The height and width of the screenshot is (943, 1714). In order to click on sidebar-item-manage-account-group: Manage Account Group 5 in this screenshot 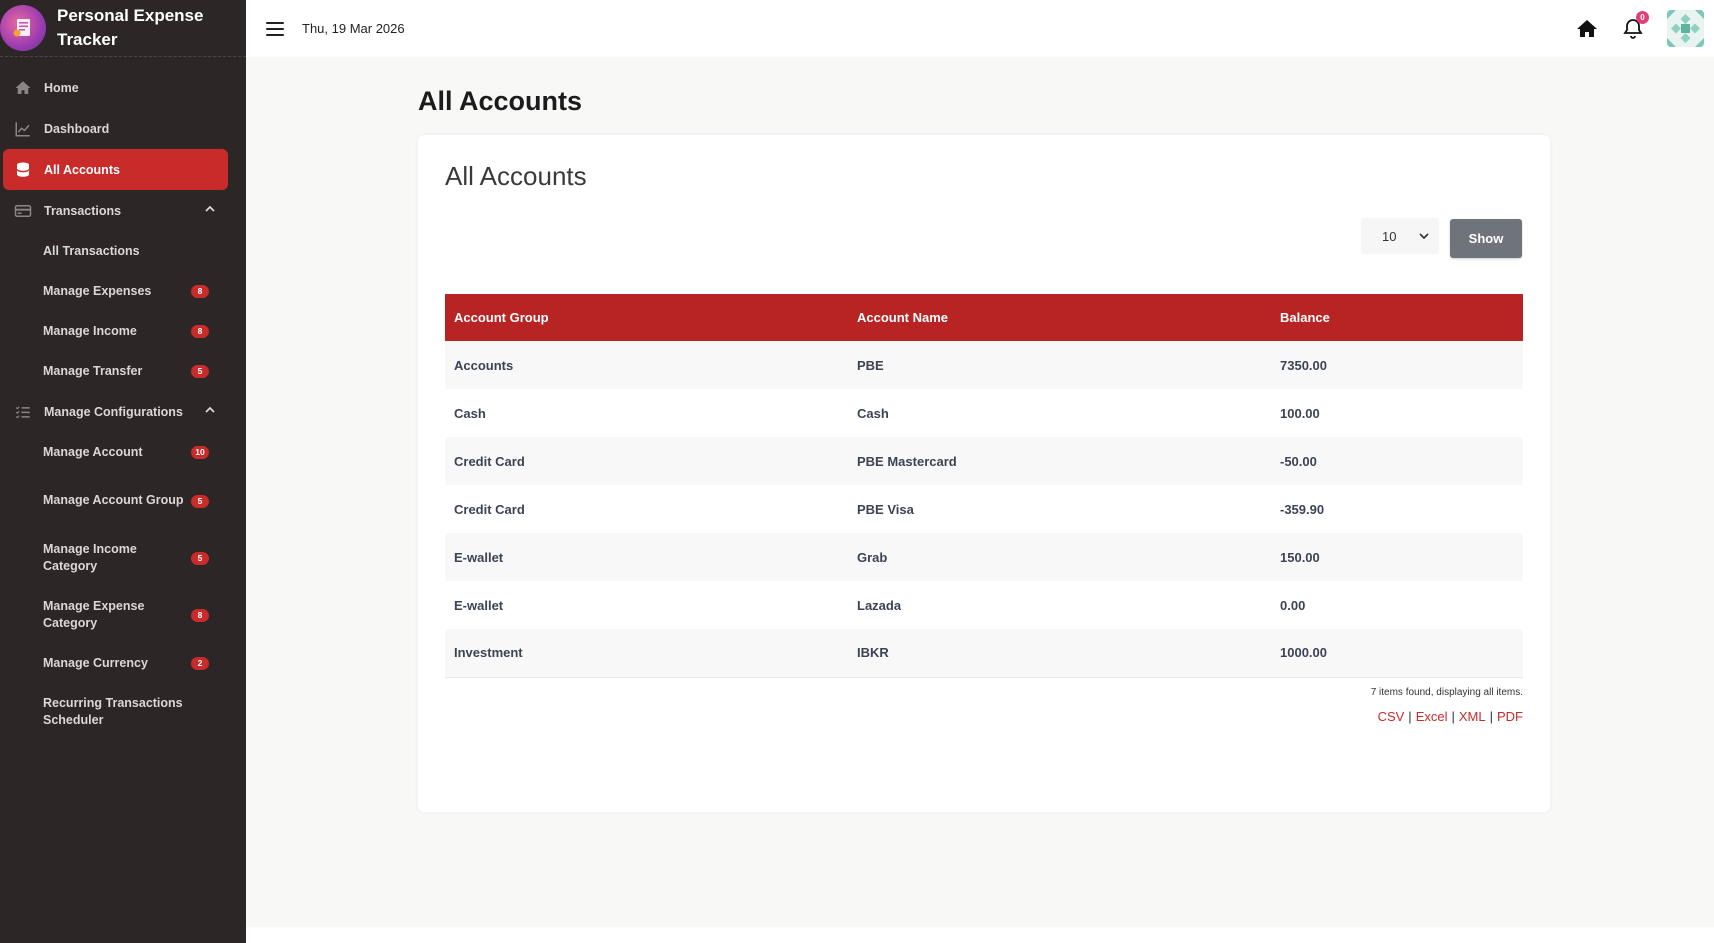, I will do `click(123, 500)`.